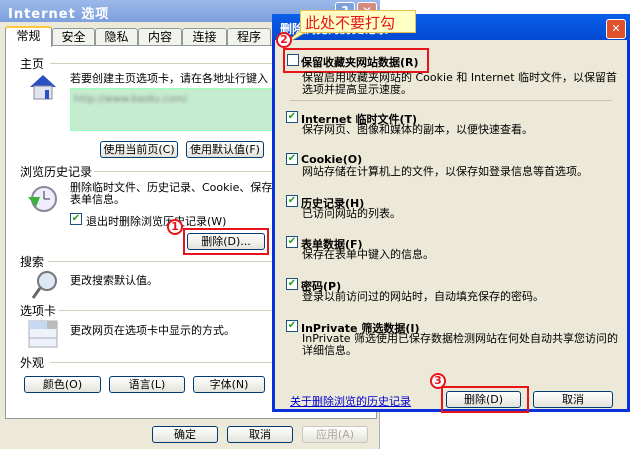 This screenshot has height=449, width=630. I want to click on tab-content: 内容, so click(160, 37).